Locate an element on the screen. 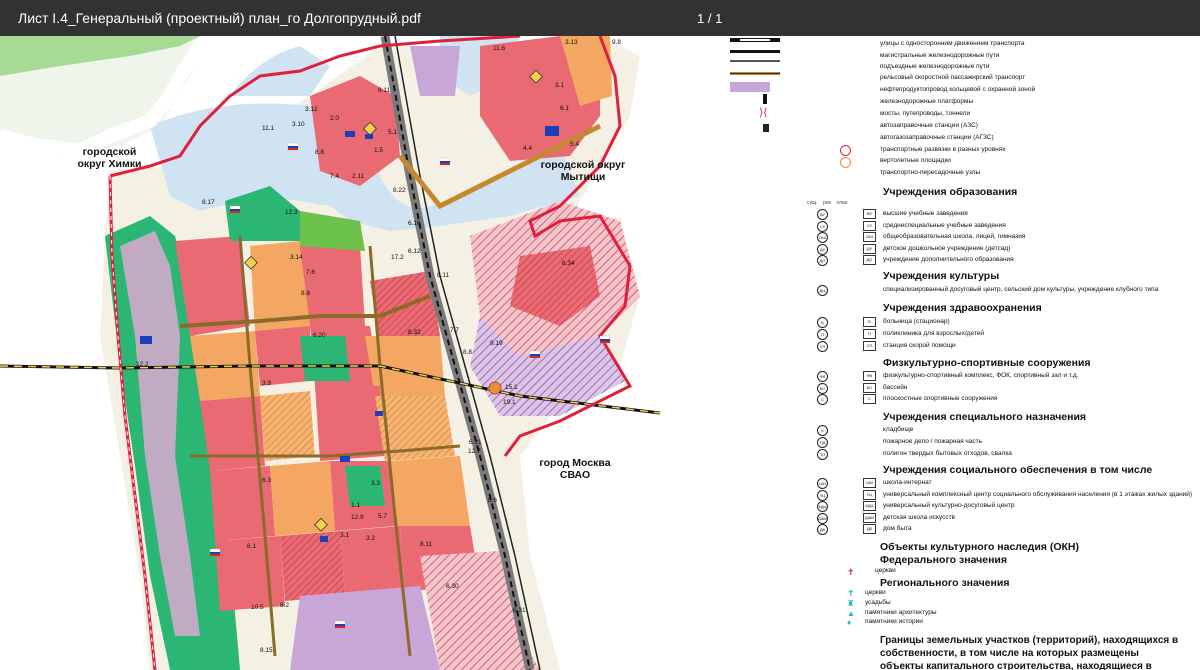 The height and width of the screenshot is (670, 1200). legend-item-label: дом быта is located at coordinates (897, 528).